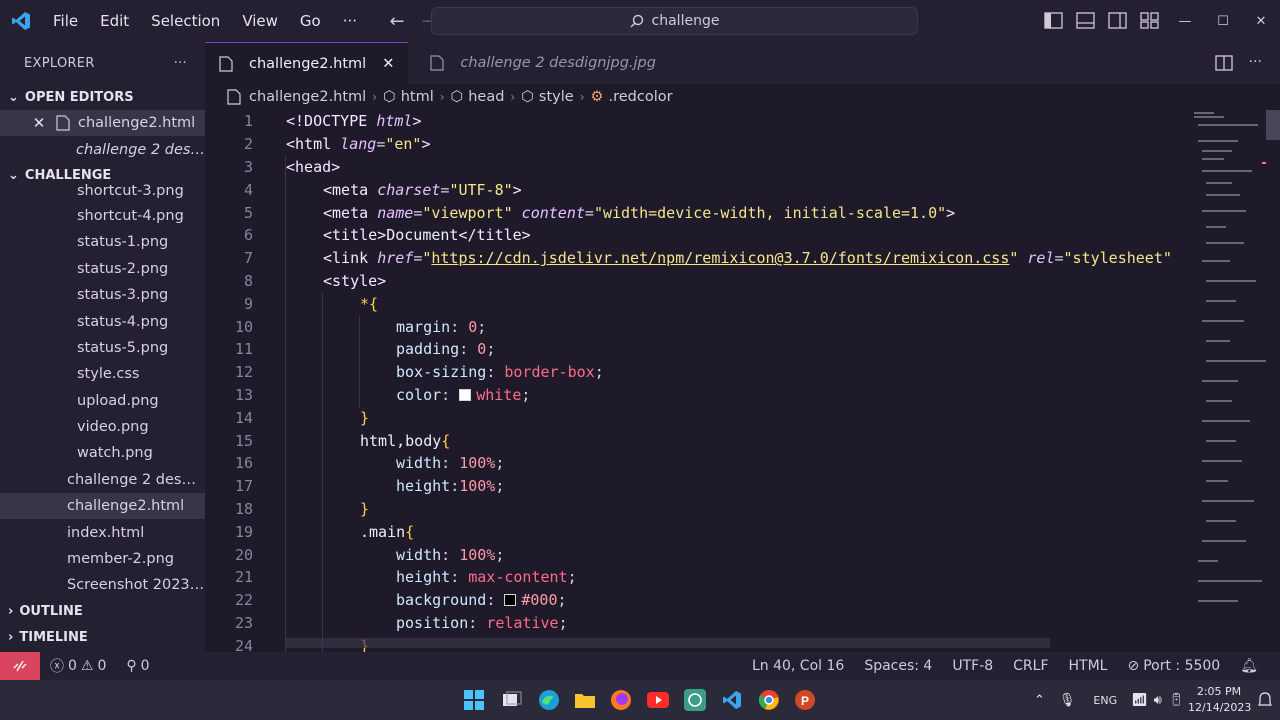  I want to click on tab-close-icon: ✕, so click(388, 64).